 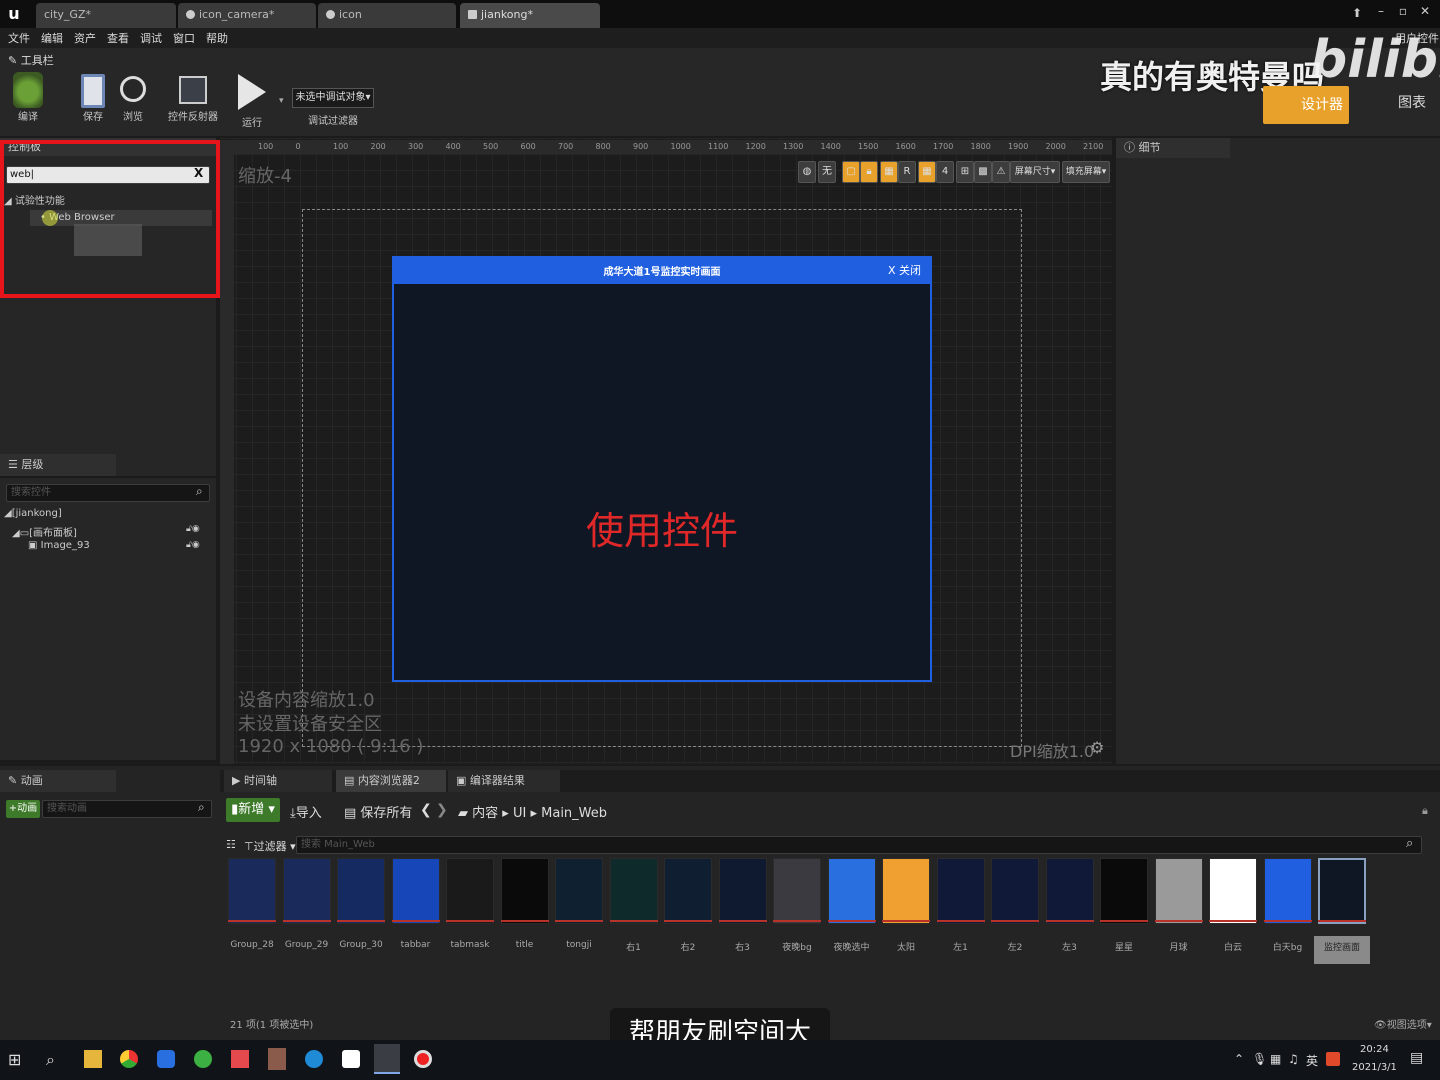 What do you see at coordinates (797, 946) in the screenshot?
I see `asset-label: 夜晚bg` at bounding box center [797, 946].